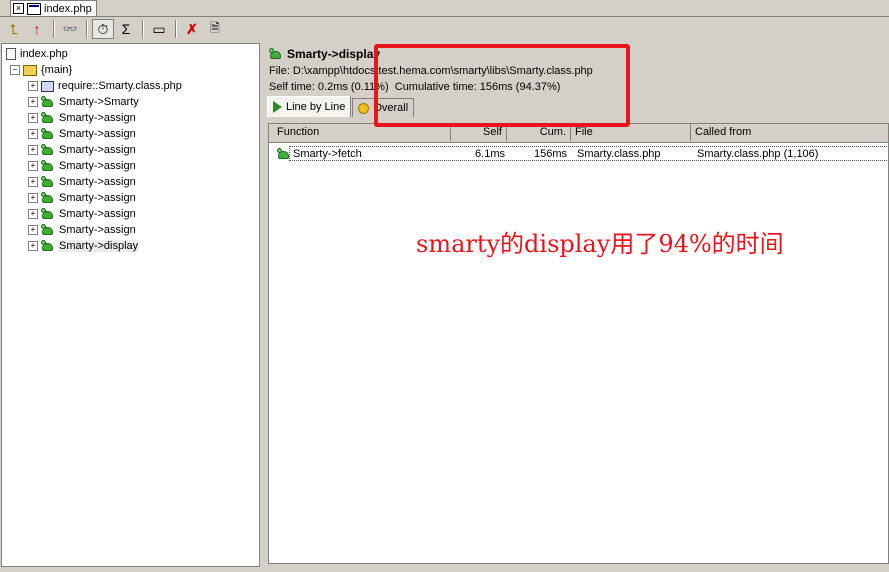 The image size is (889, 572). Describe the element at coordinates (120, 86) in the screenshot. I see `tree-item-label: require::Smarty.class.php` at that location.